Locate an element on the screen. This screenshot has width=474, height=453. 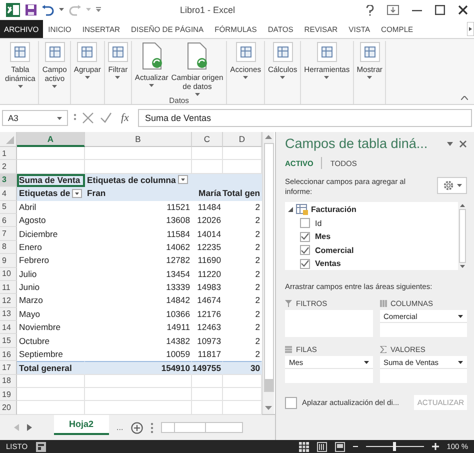
row-header: 20 is located at coordinates (8, 408).